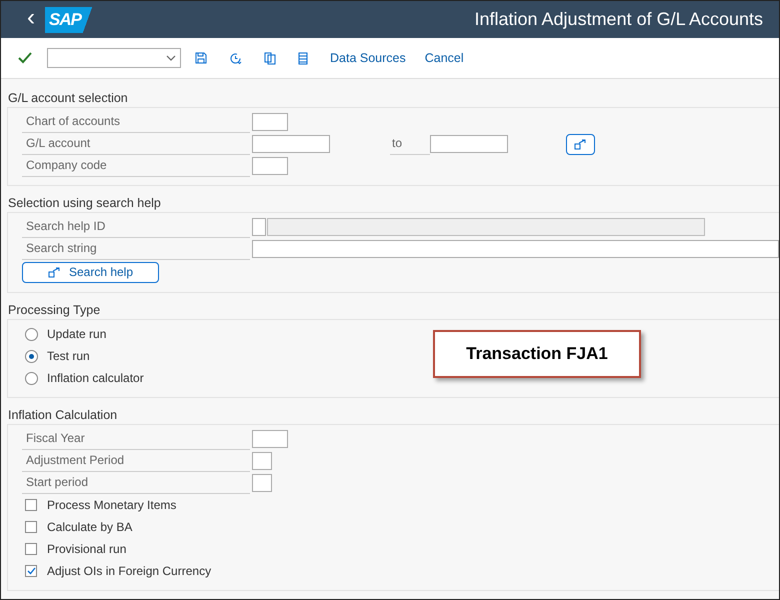 Image resolution: width=780 pixels, height=600 pixels. What do you see at coordinates (55, 310) in the screenshot?
I see `section-title: Processing Type` at bounding box center [55, 310].